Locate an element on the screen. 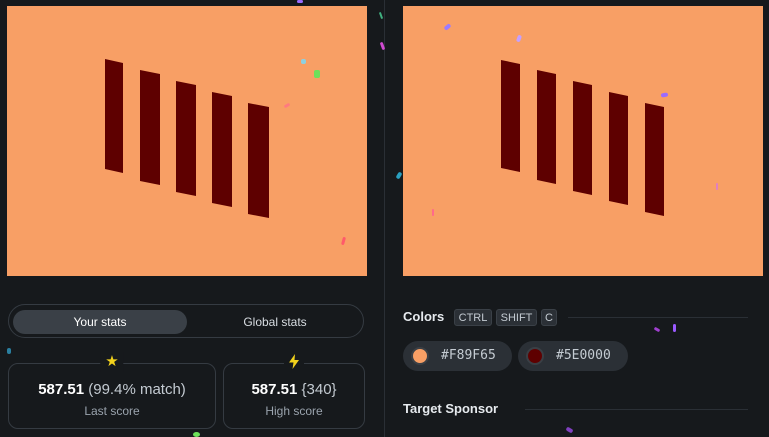 This screenshot has height=437, width=769. high-score-card: 587.51 {340} High score is located at coordinates (294, 390).